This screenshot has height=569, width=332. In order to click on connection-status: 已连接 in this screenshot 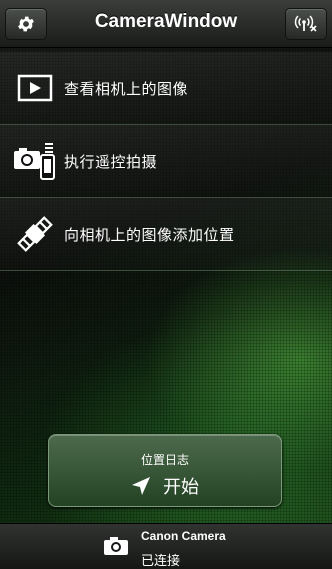, I will do `click(161, 561)`.